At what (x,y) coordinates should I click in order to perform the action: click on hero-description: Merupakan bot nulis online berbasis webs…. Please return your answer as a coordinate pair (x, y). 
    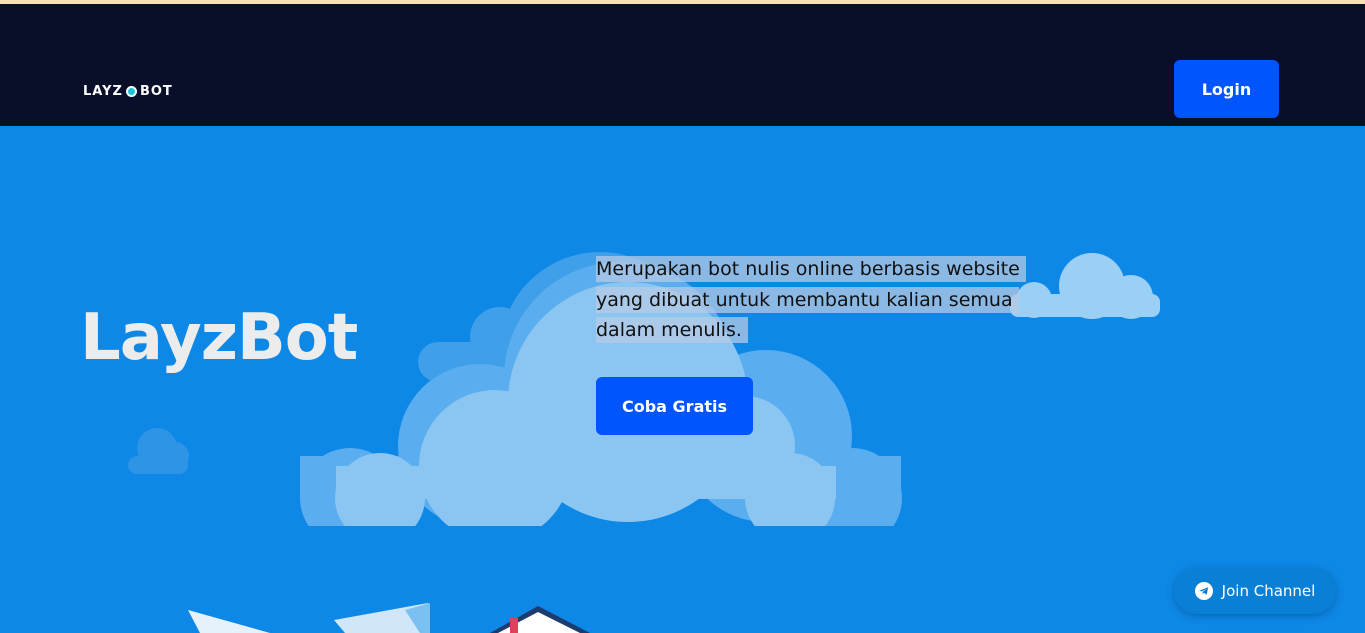
    Looking at the image, I should click on (826, 300).